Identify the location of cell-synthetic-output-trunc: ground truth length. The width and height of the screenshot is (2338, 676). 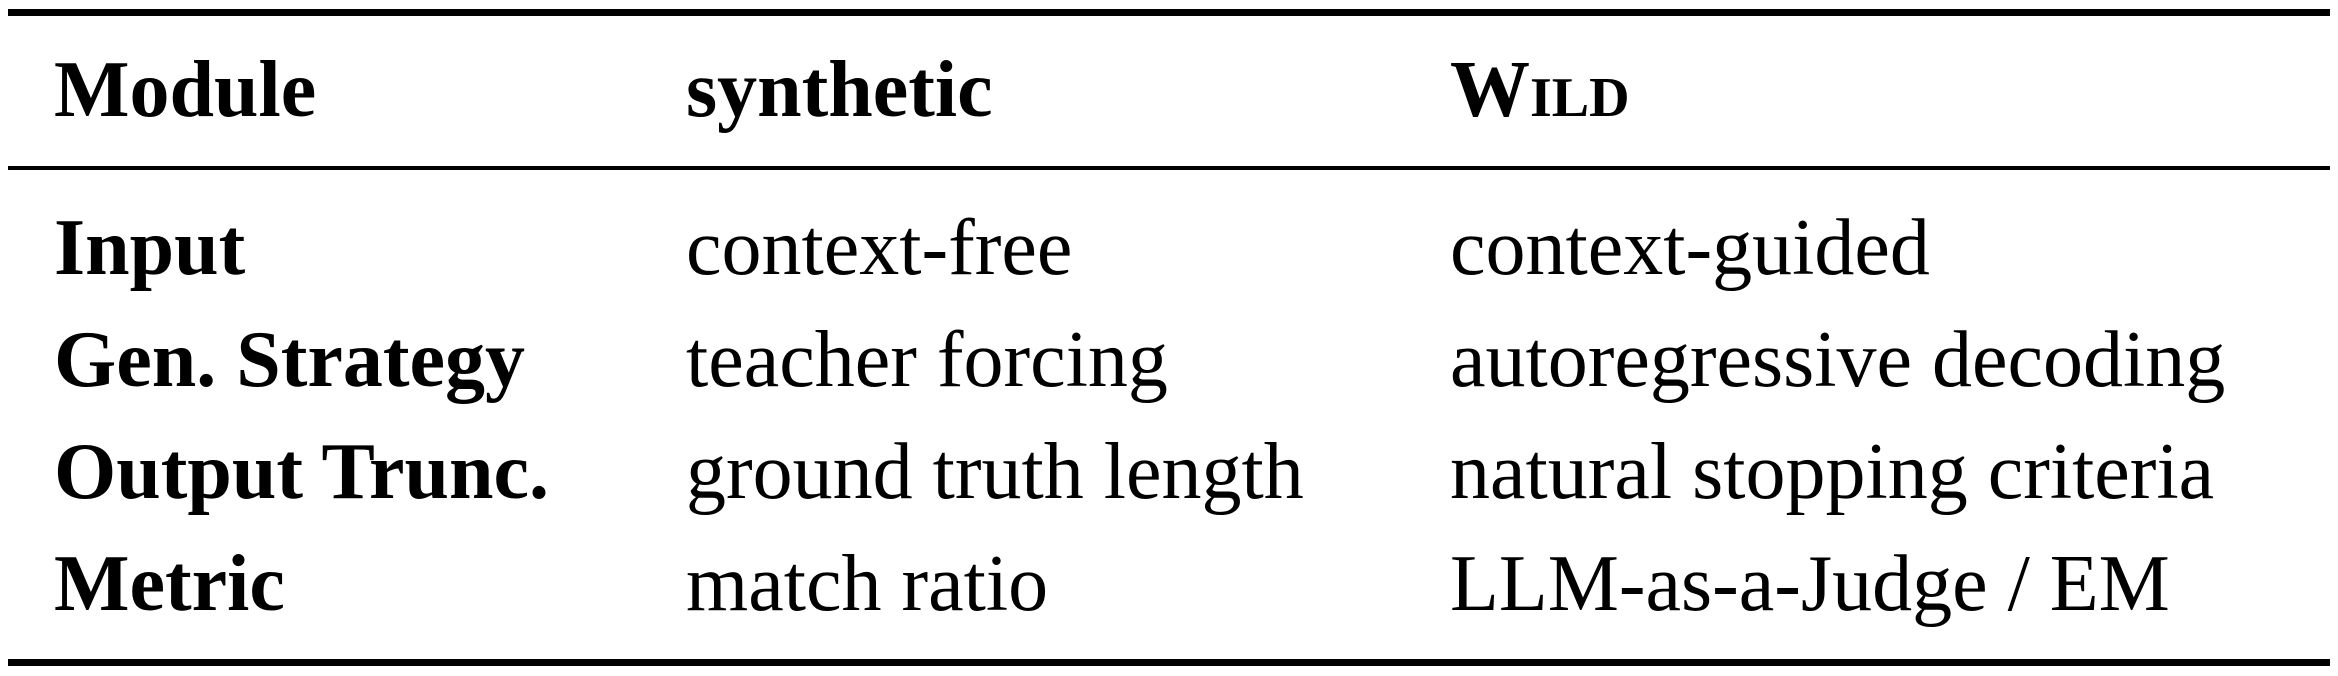
(995, 472).